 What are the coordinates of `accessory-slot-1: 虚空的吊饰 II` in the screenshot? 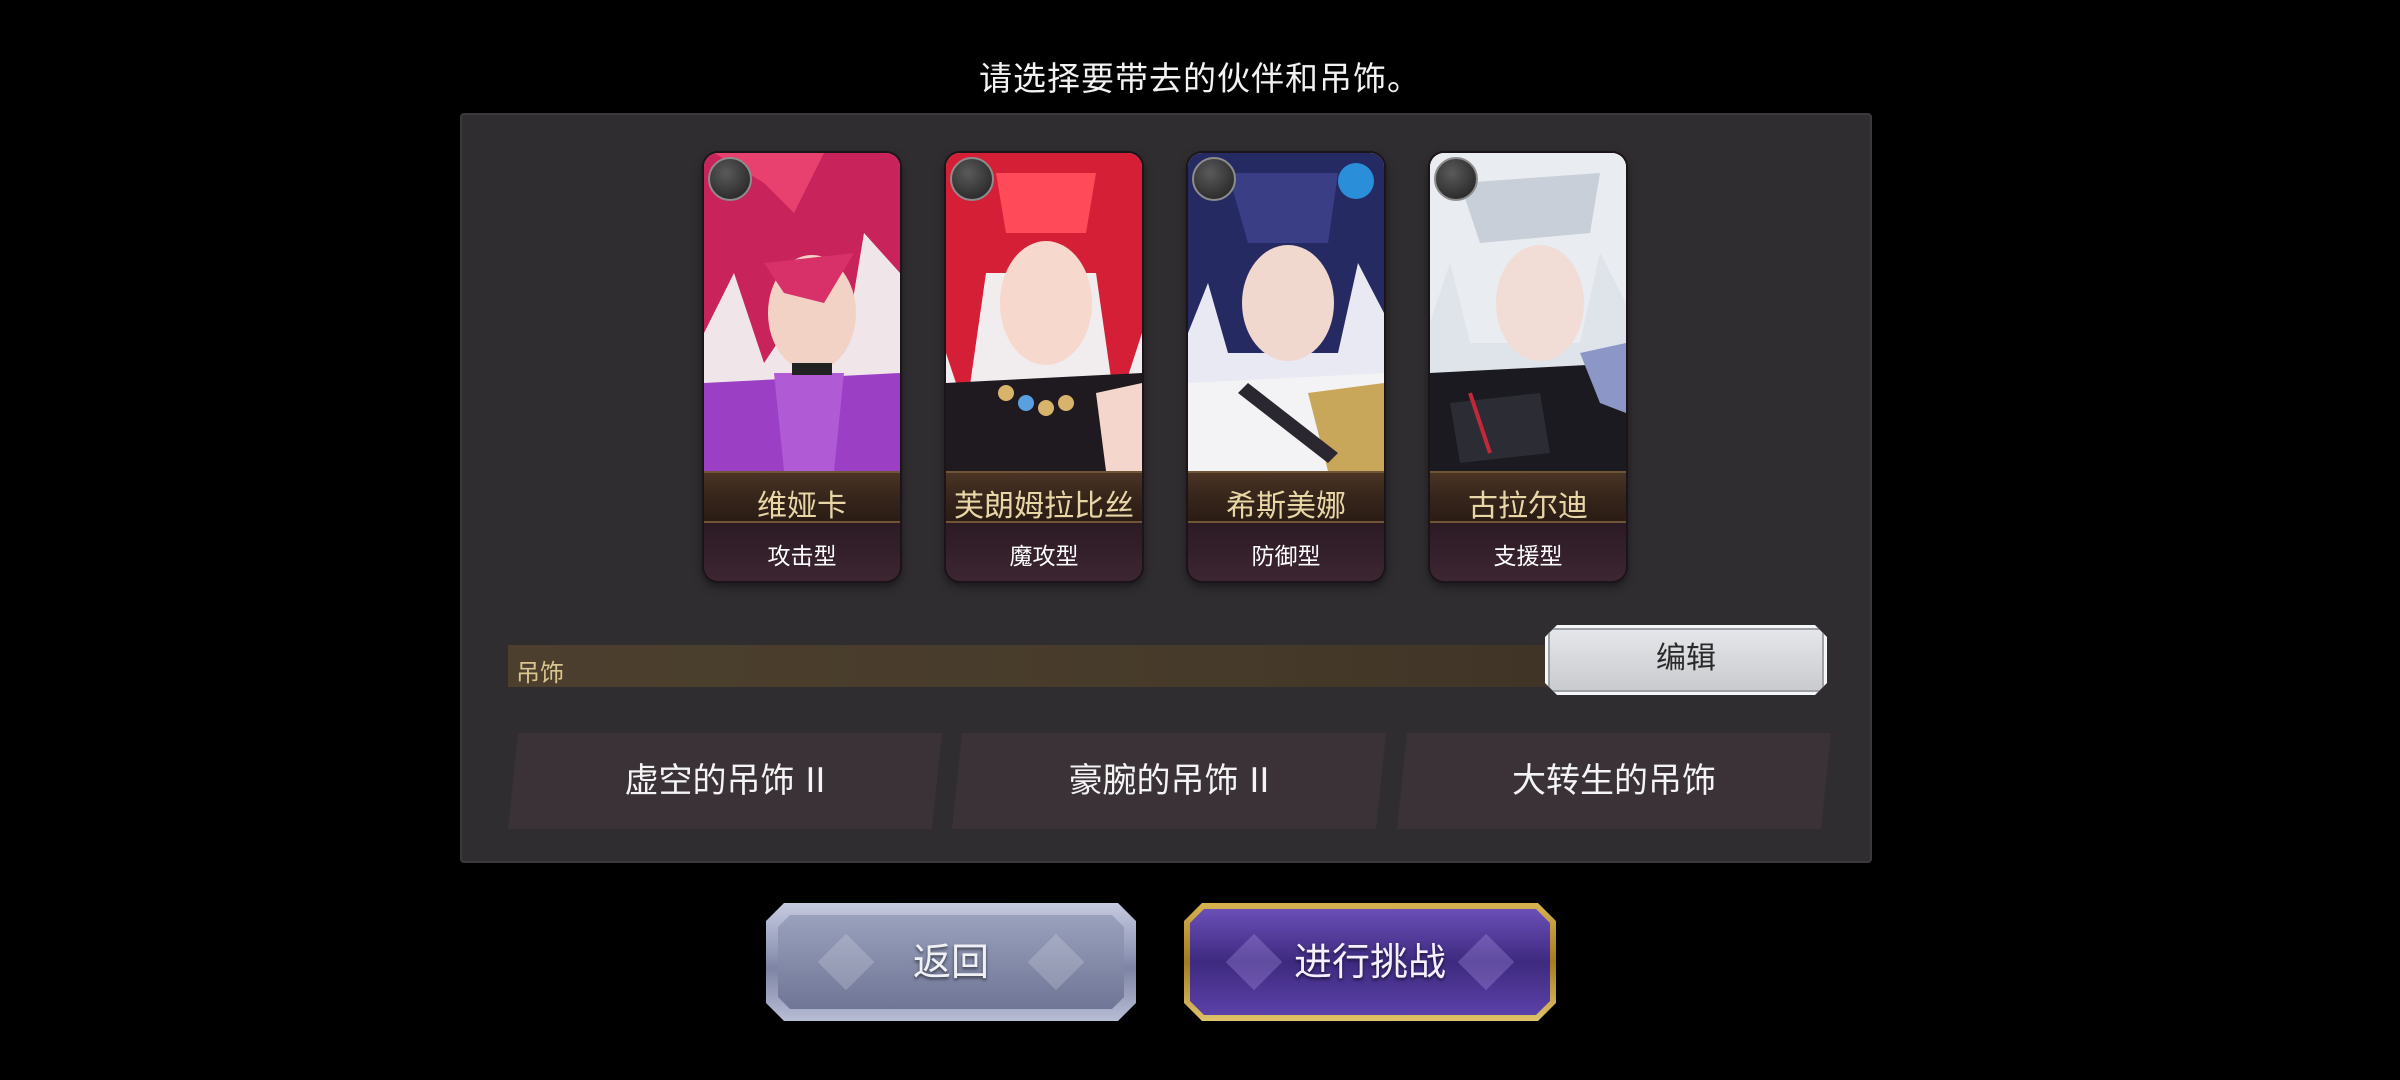 It's located at (725, 781).